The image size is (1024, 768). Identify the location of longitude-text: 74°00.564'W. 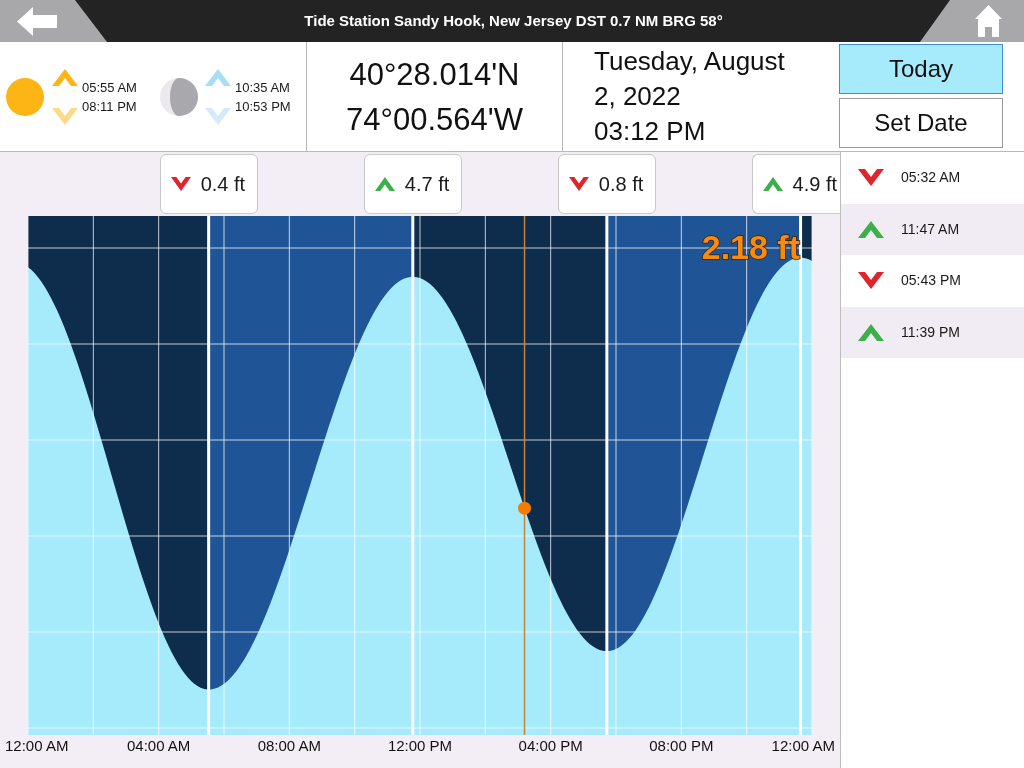
(434, 119).